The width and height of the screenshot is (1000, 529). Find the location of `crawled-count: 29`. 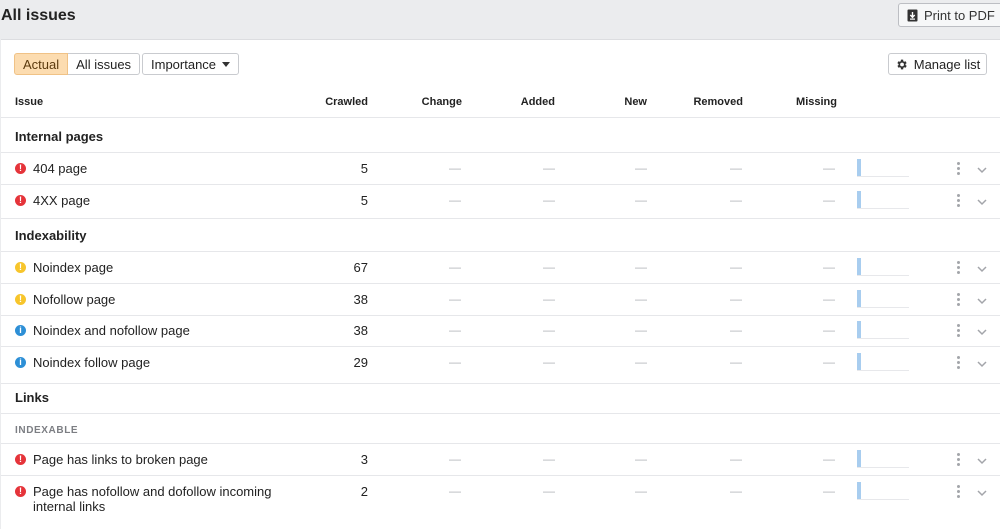

crawled-count: 29 is located at coordinates (338, 362).